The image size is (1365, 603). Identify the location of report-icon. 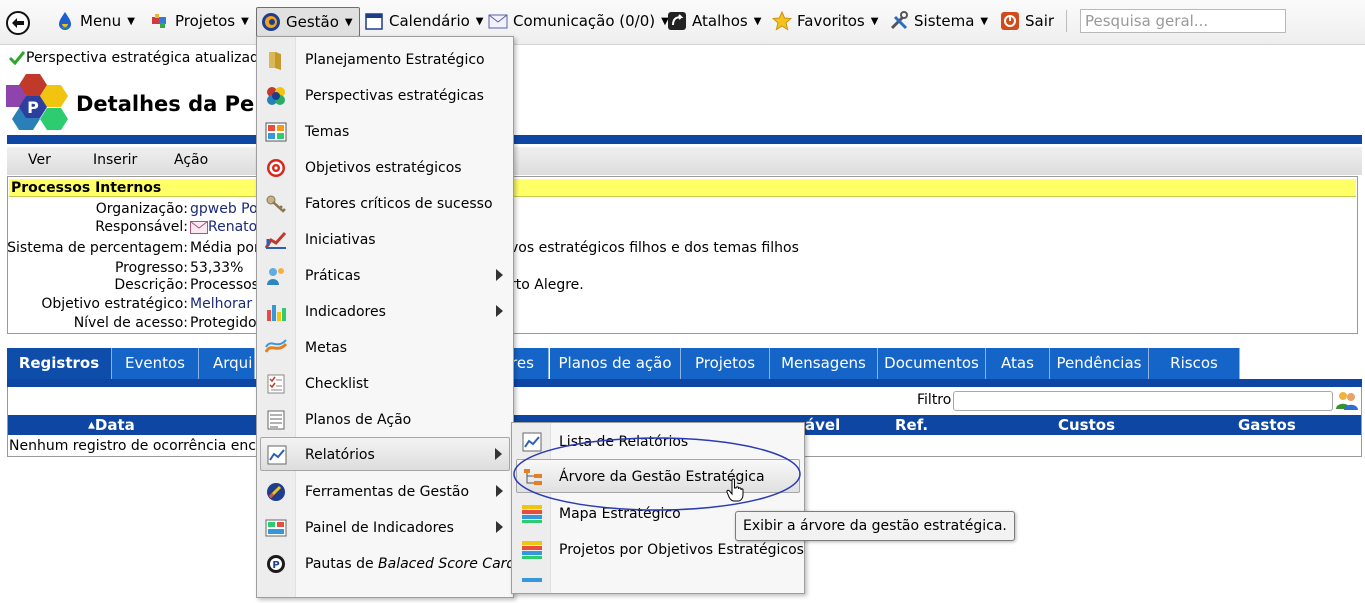
(277, 455).